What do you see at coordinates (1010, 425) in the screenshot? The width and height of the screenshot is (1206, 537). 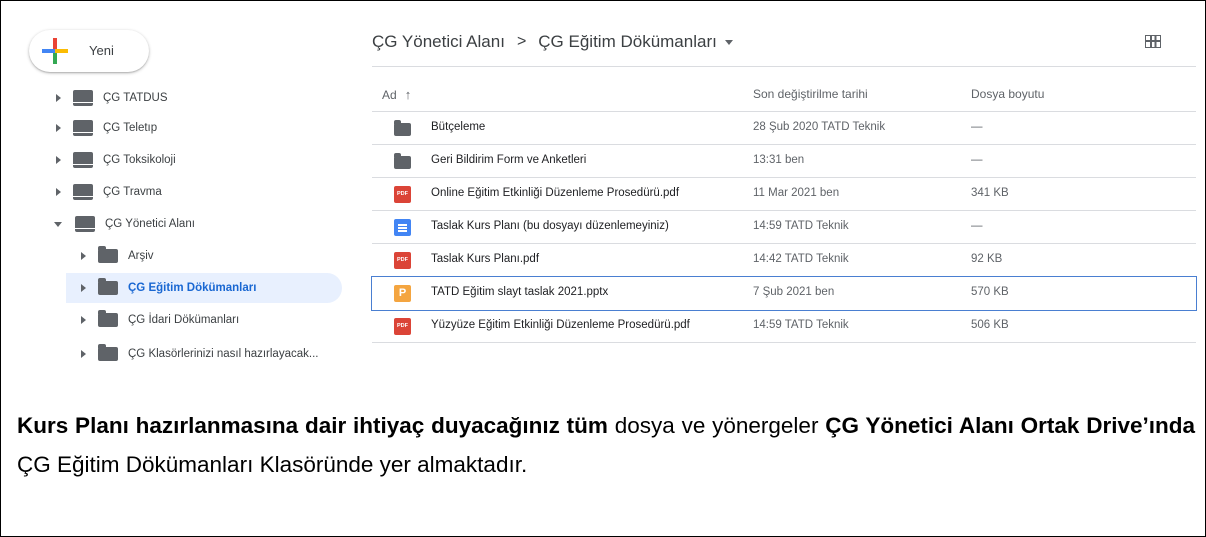 I see `caption-bold-2: ÇG Yönetici Alanı Ortak Drive’ında` at bounding box center [1010, 425].